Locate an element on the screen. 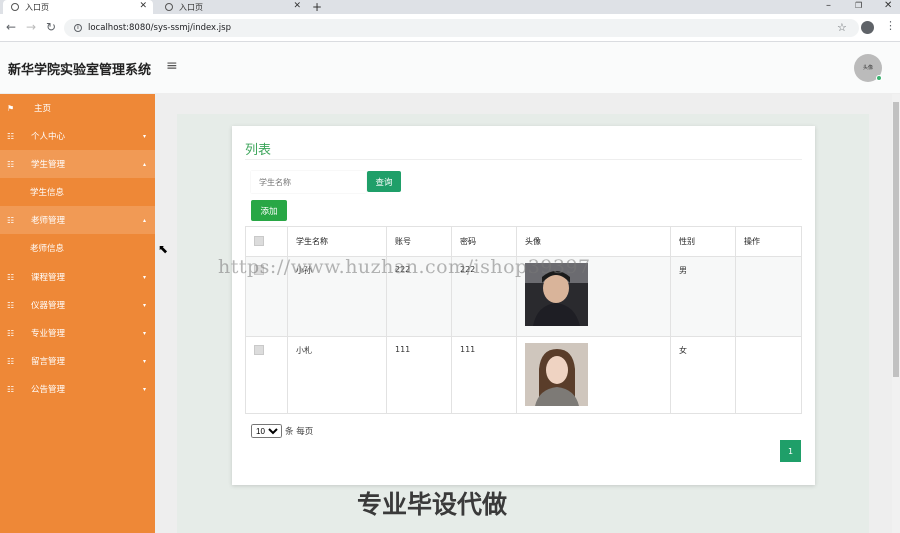  sidebar-item-announcement-management: ☷ 公告管理 ▾ is located at coordinates (77, 389).